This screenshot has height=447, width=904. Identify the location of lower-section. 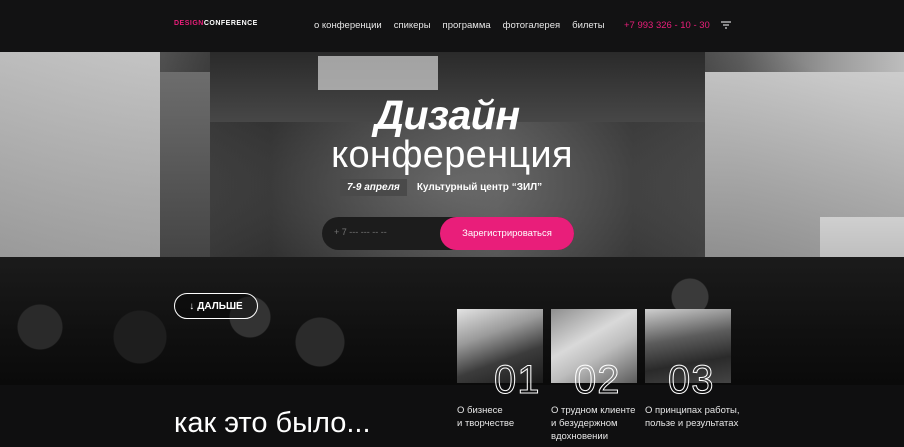
(452, 416).